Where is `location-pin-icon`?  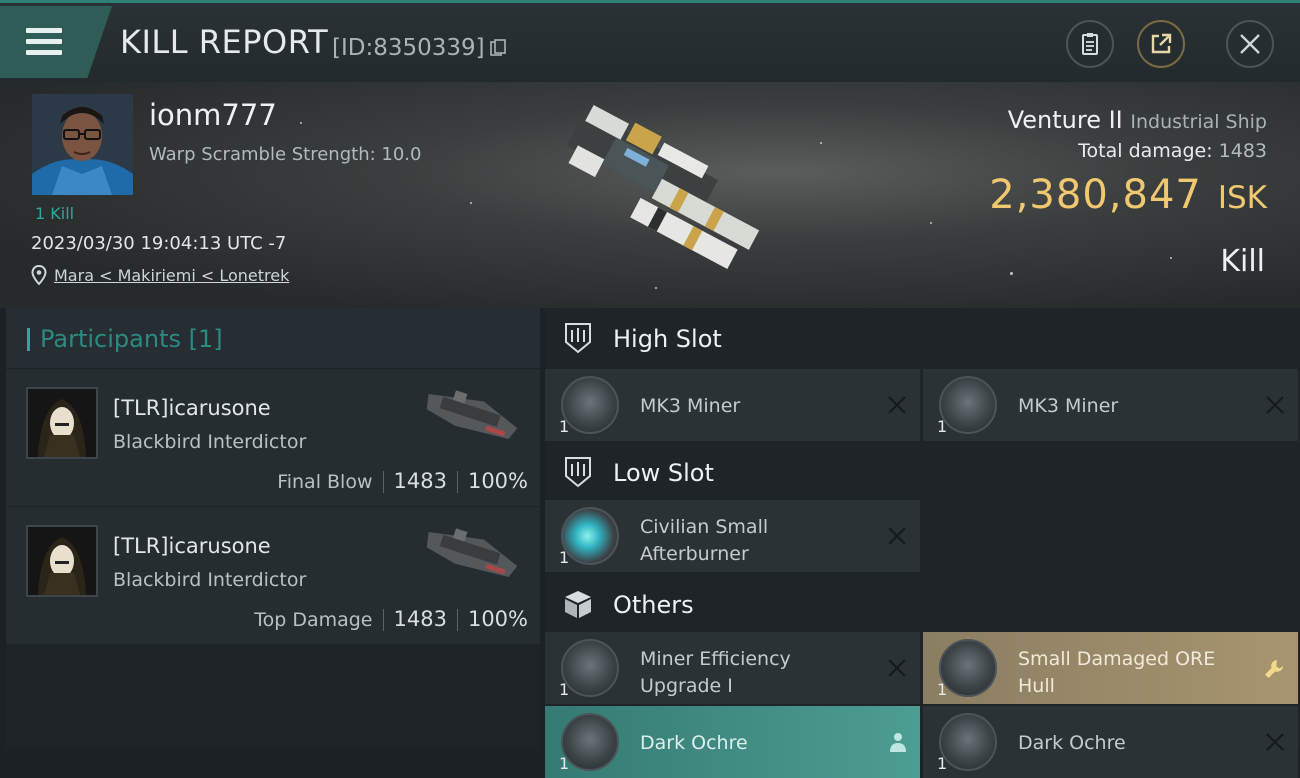
location-pin-icon is located at coordinates (39, 275).